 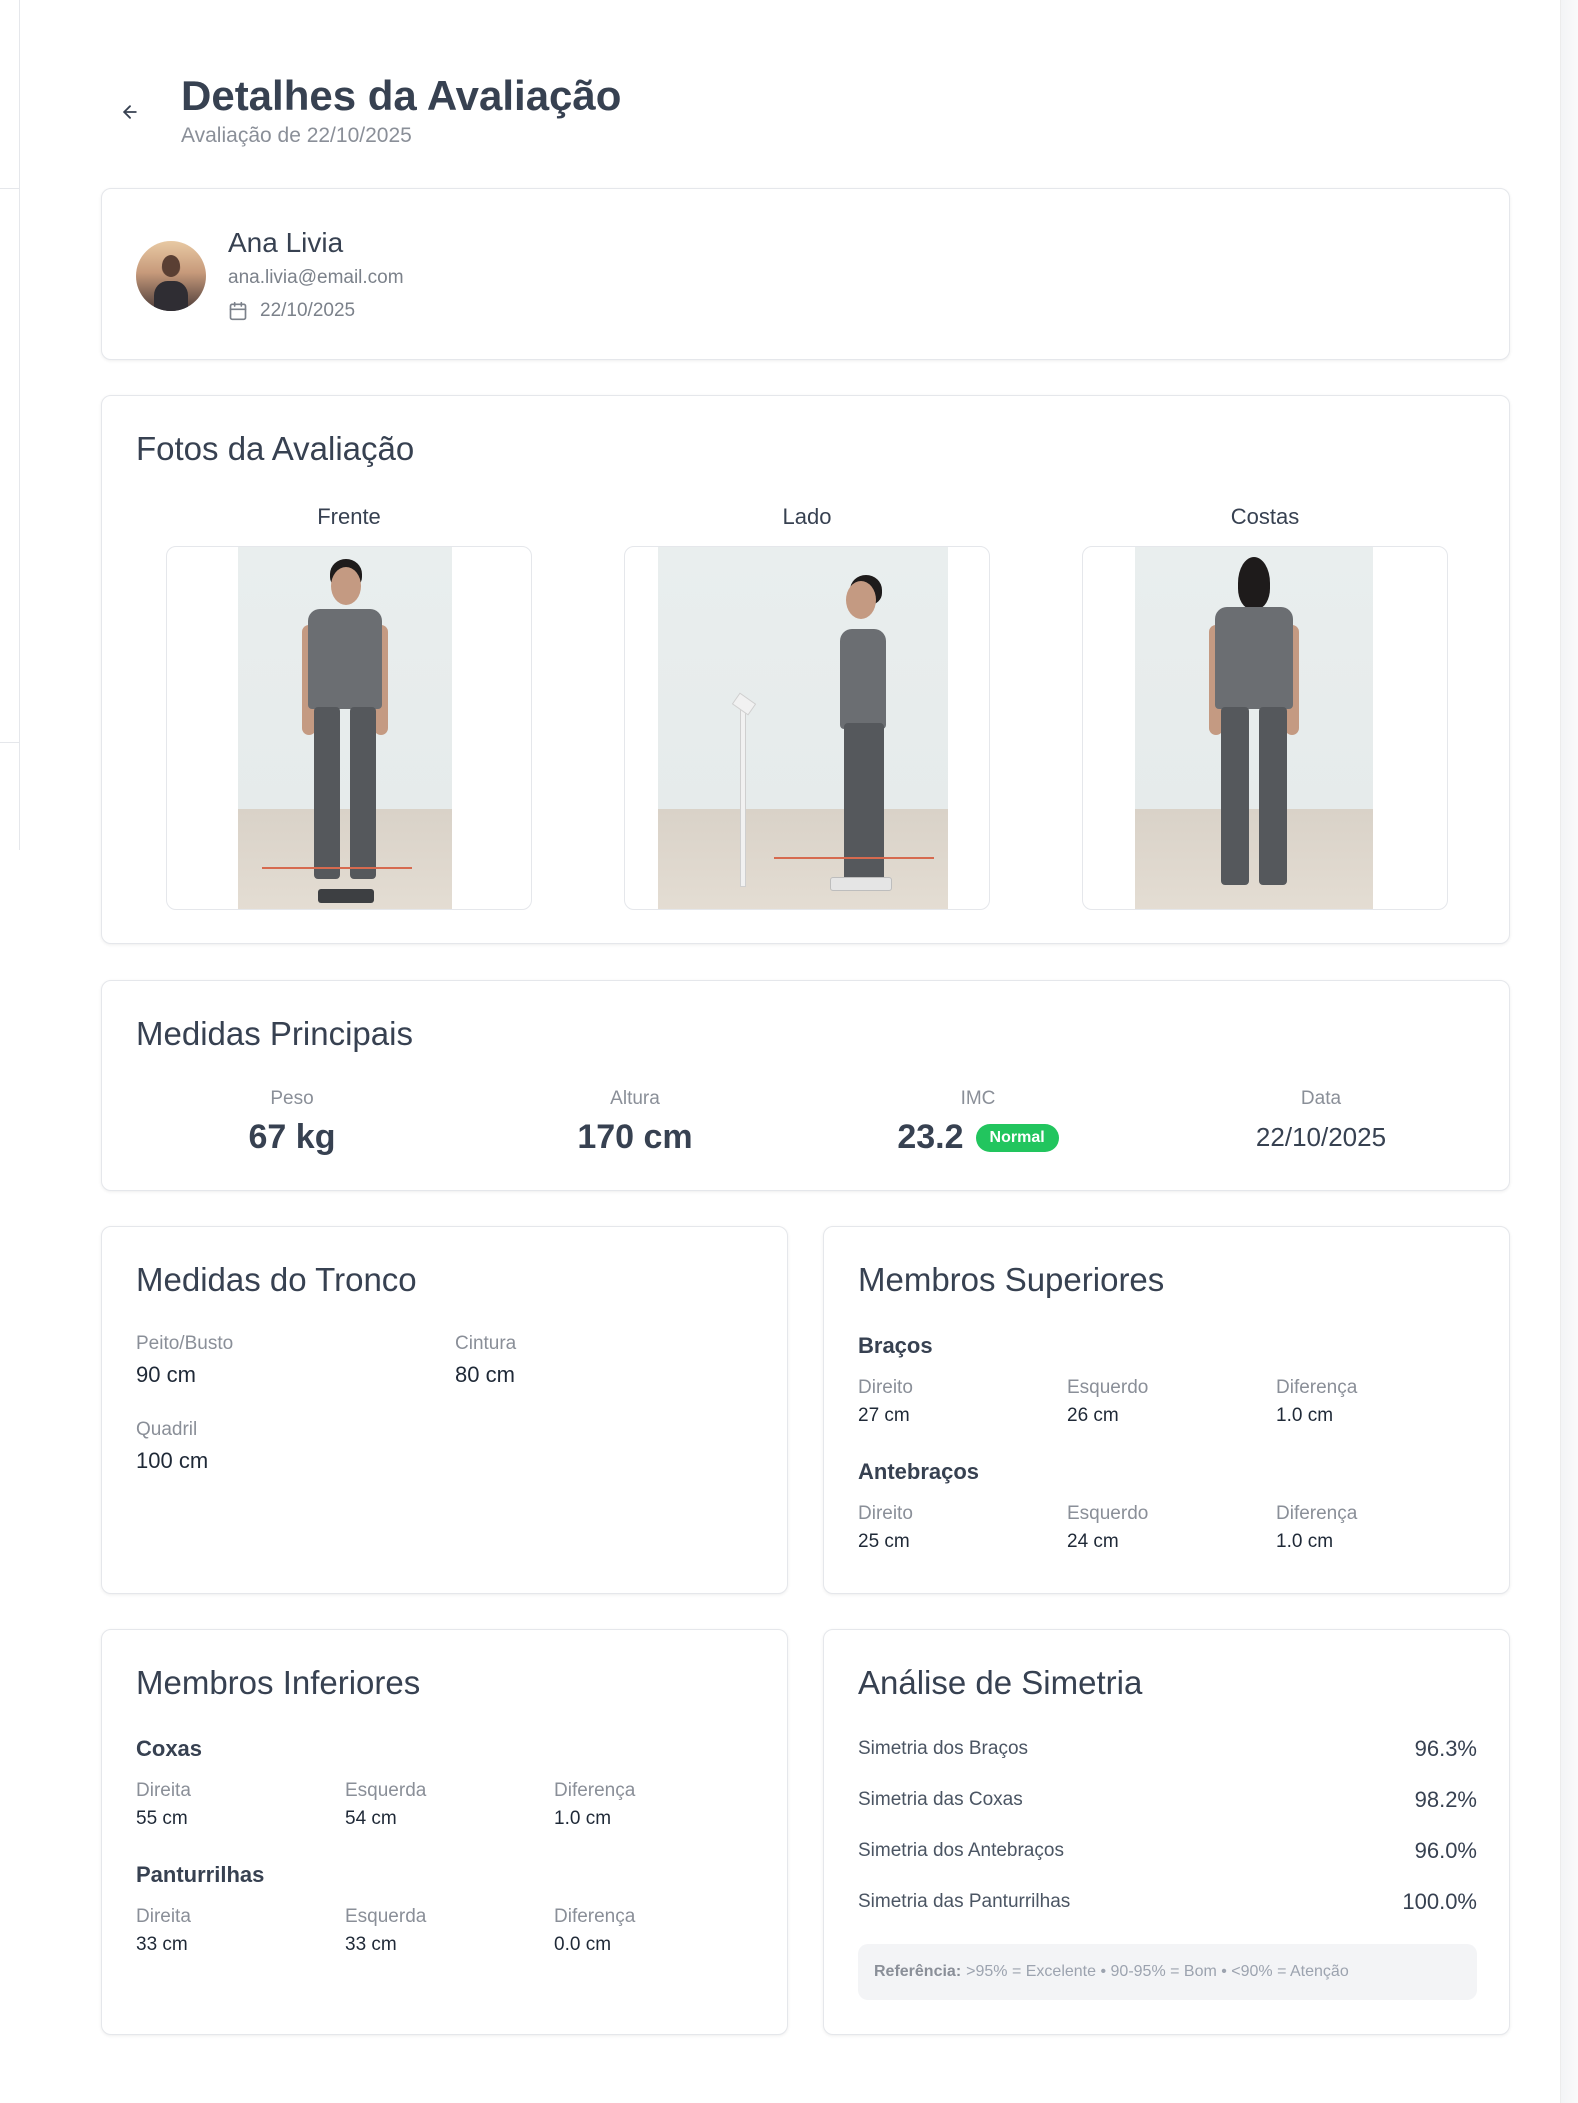 What do you see at coordinates (1316, 1402) in the screenshot?
I see `arm-diff-field: Diferença 1.0 cm` at bounding box center [1316, 1402].